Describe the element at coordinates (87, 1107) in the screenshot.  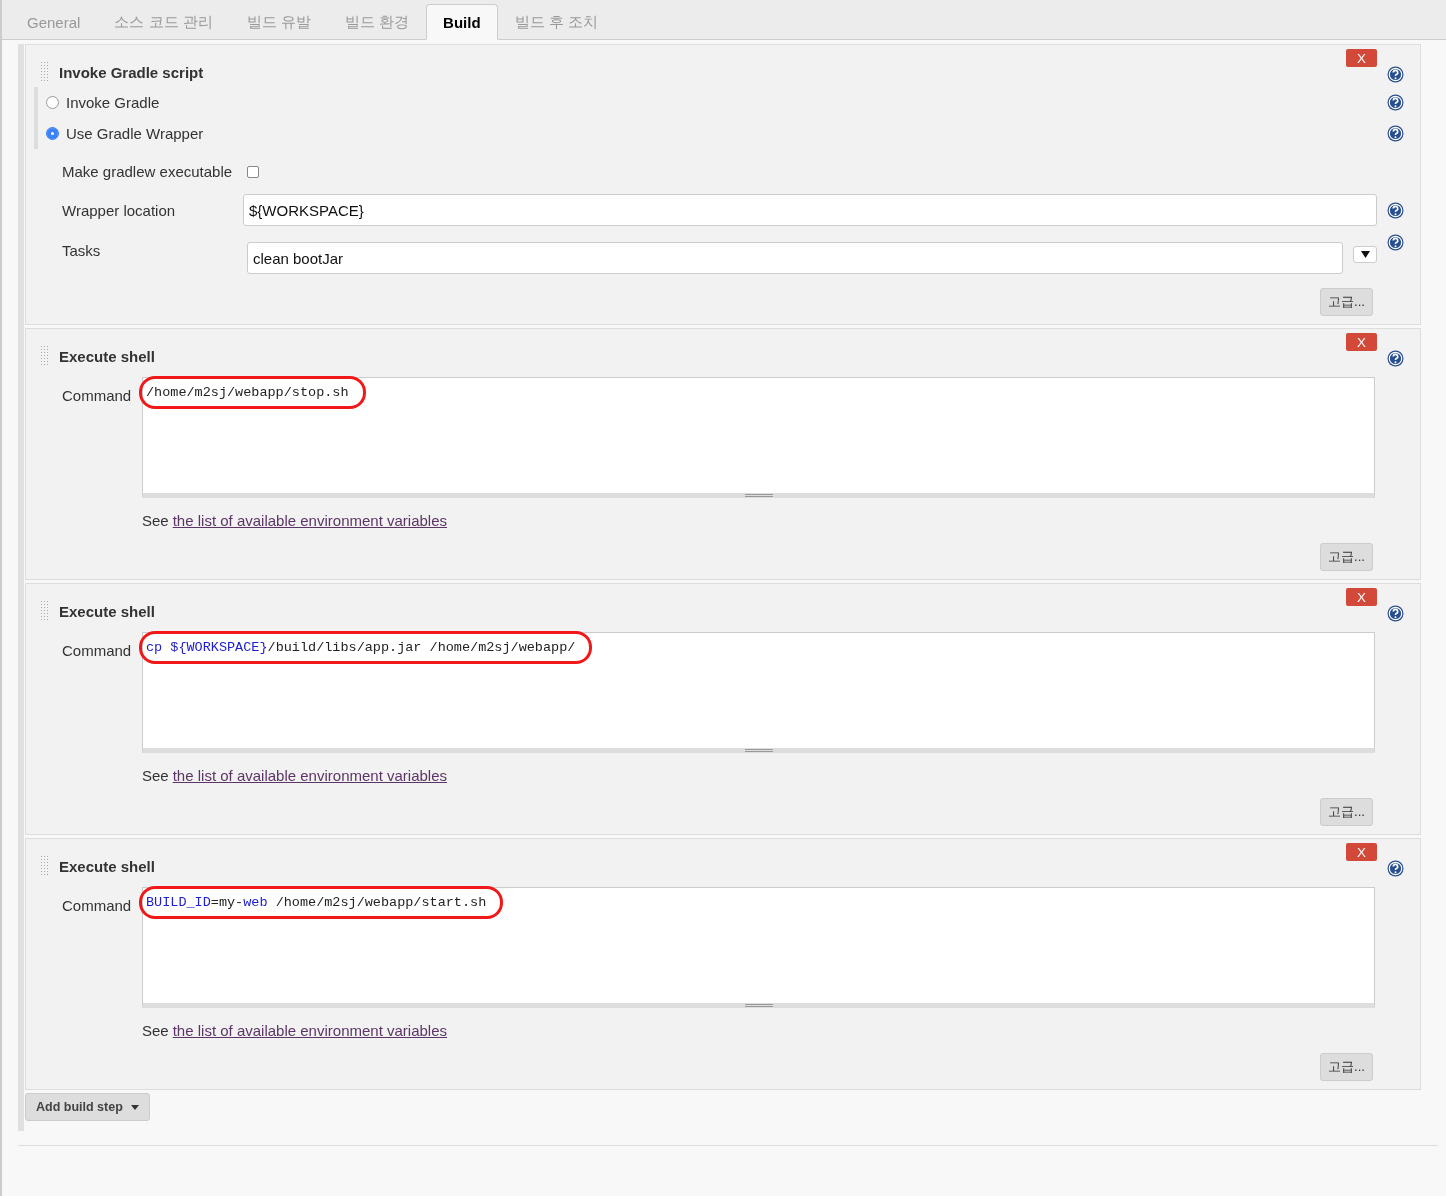
I see `add-build-step-button: Add build step` at that location.